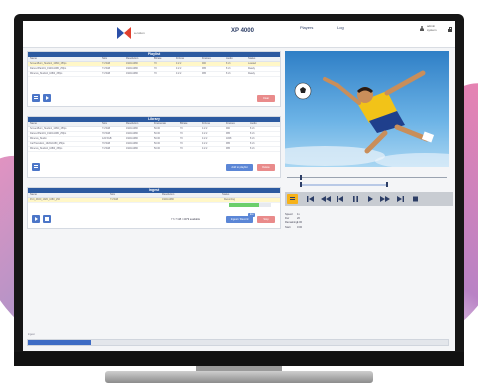  I want to click on rewind-icon, so click(326, 199).